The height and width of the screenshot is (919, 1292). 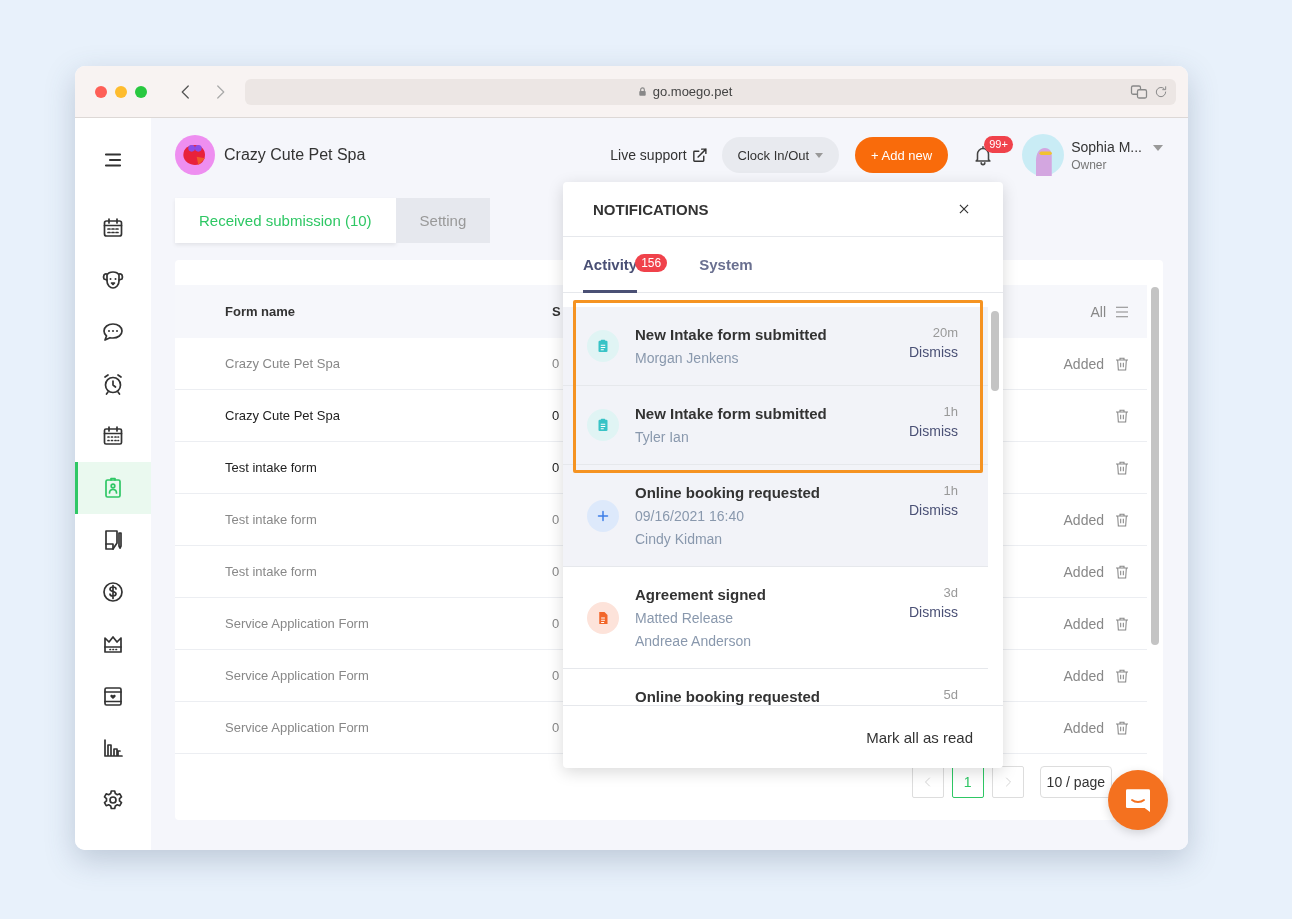 I want to click on notification-detail: Matted Release, so click(x=685, y=618).